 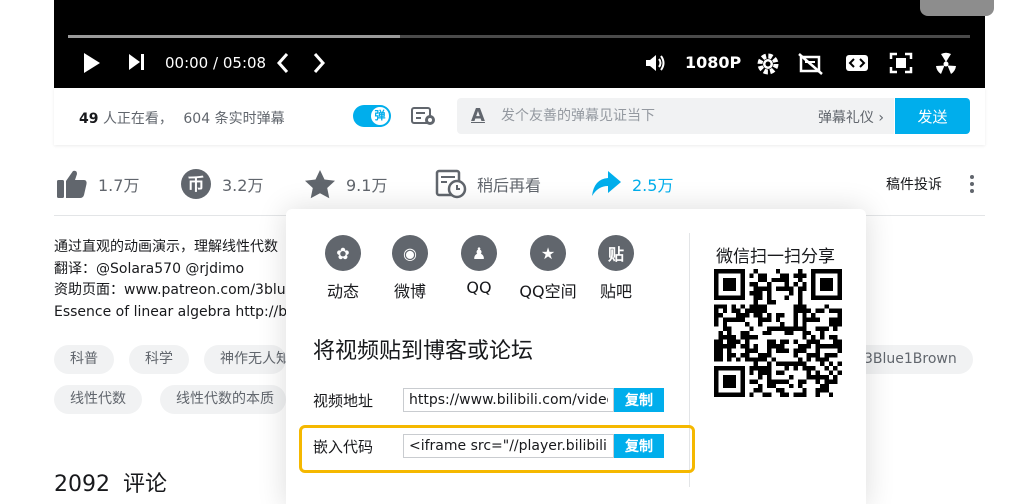 I want to click on time-display: 00:00 / 05:08, so click(x=215, y=63).